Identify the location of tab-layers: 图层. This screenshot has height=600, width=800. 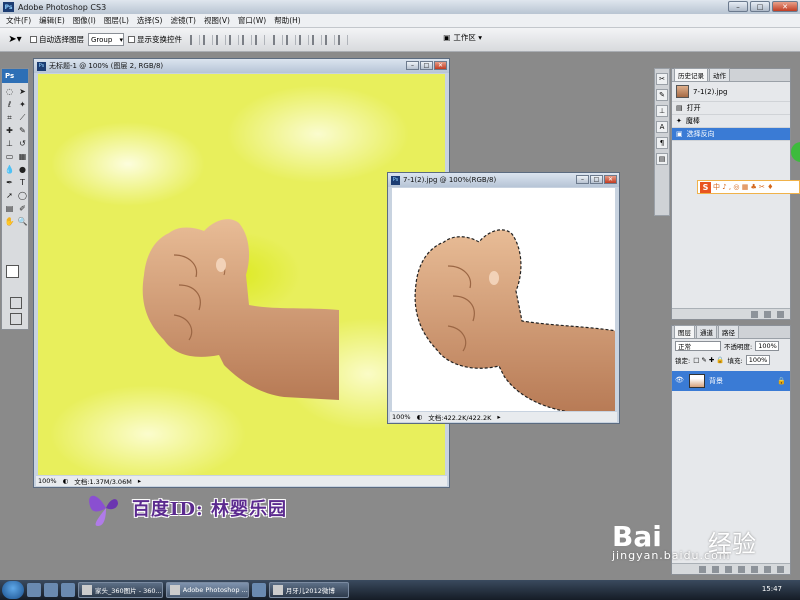
(684, 331).